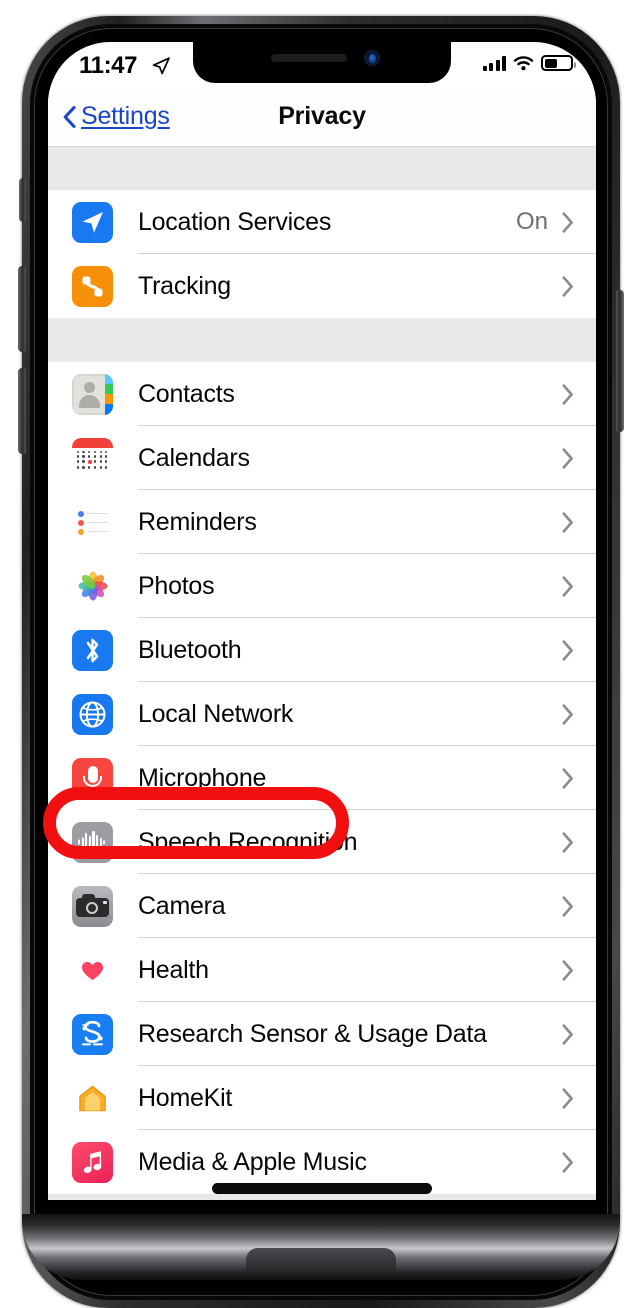 This screenshot has width=642, height=1308. What do you see at coordinates (252, 1161) in the screenshot?
I see `settings-row-label: Media & Apple Music` at bounding box center [252, 1161].